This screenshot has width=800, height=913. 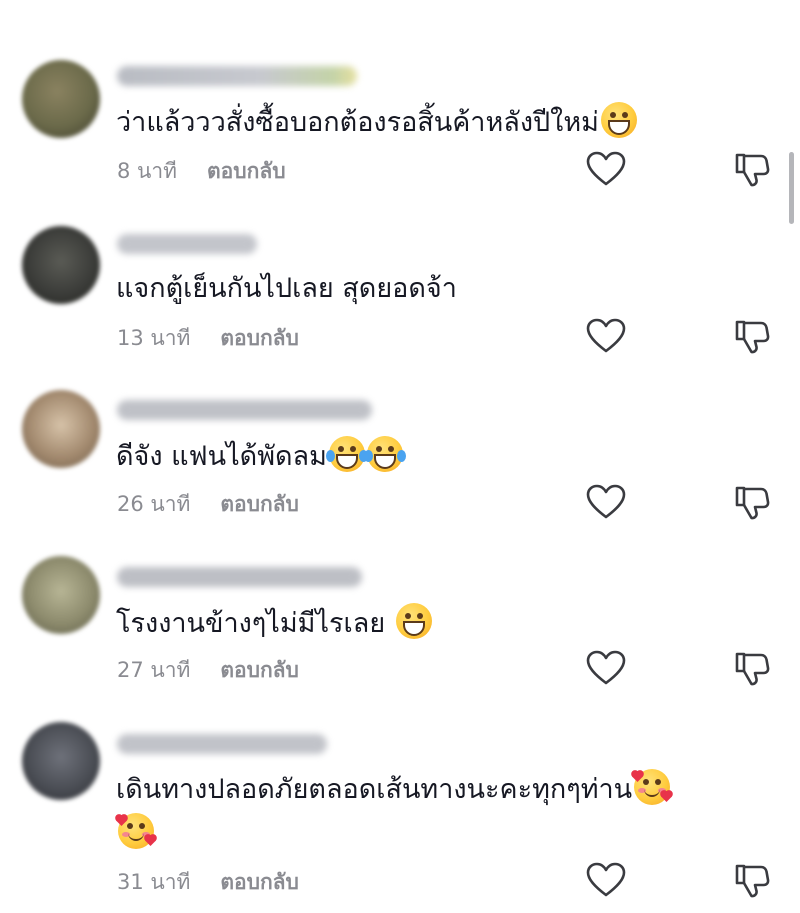 What do you see at coordinates (221, 456) in the screenshot?
I see `comment-text-content: ดีจัง แฟนได้พัดลม` at bounding box center [221, 456].